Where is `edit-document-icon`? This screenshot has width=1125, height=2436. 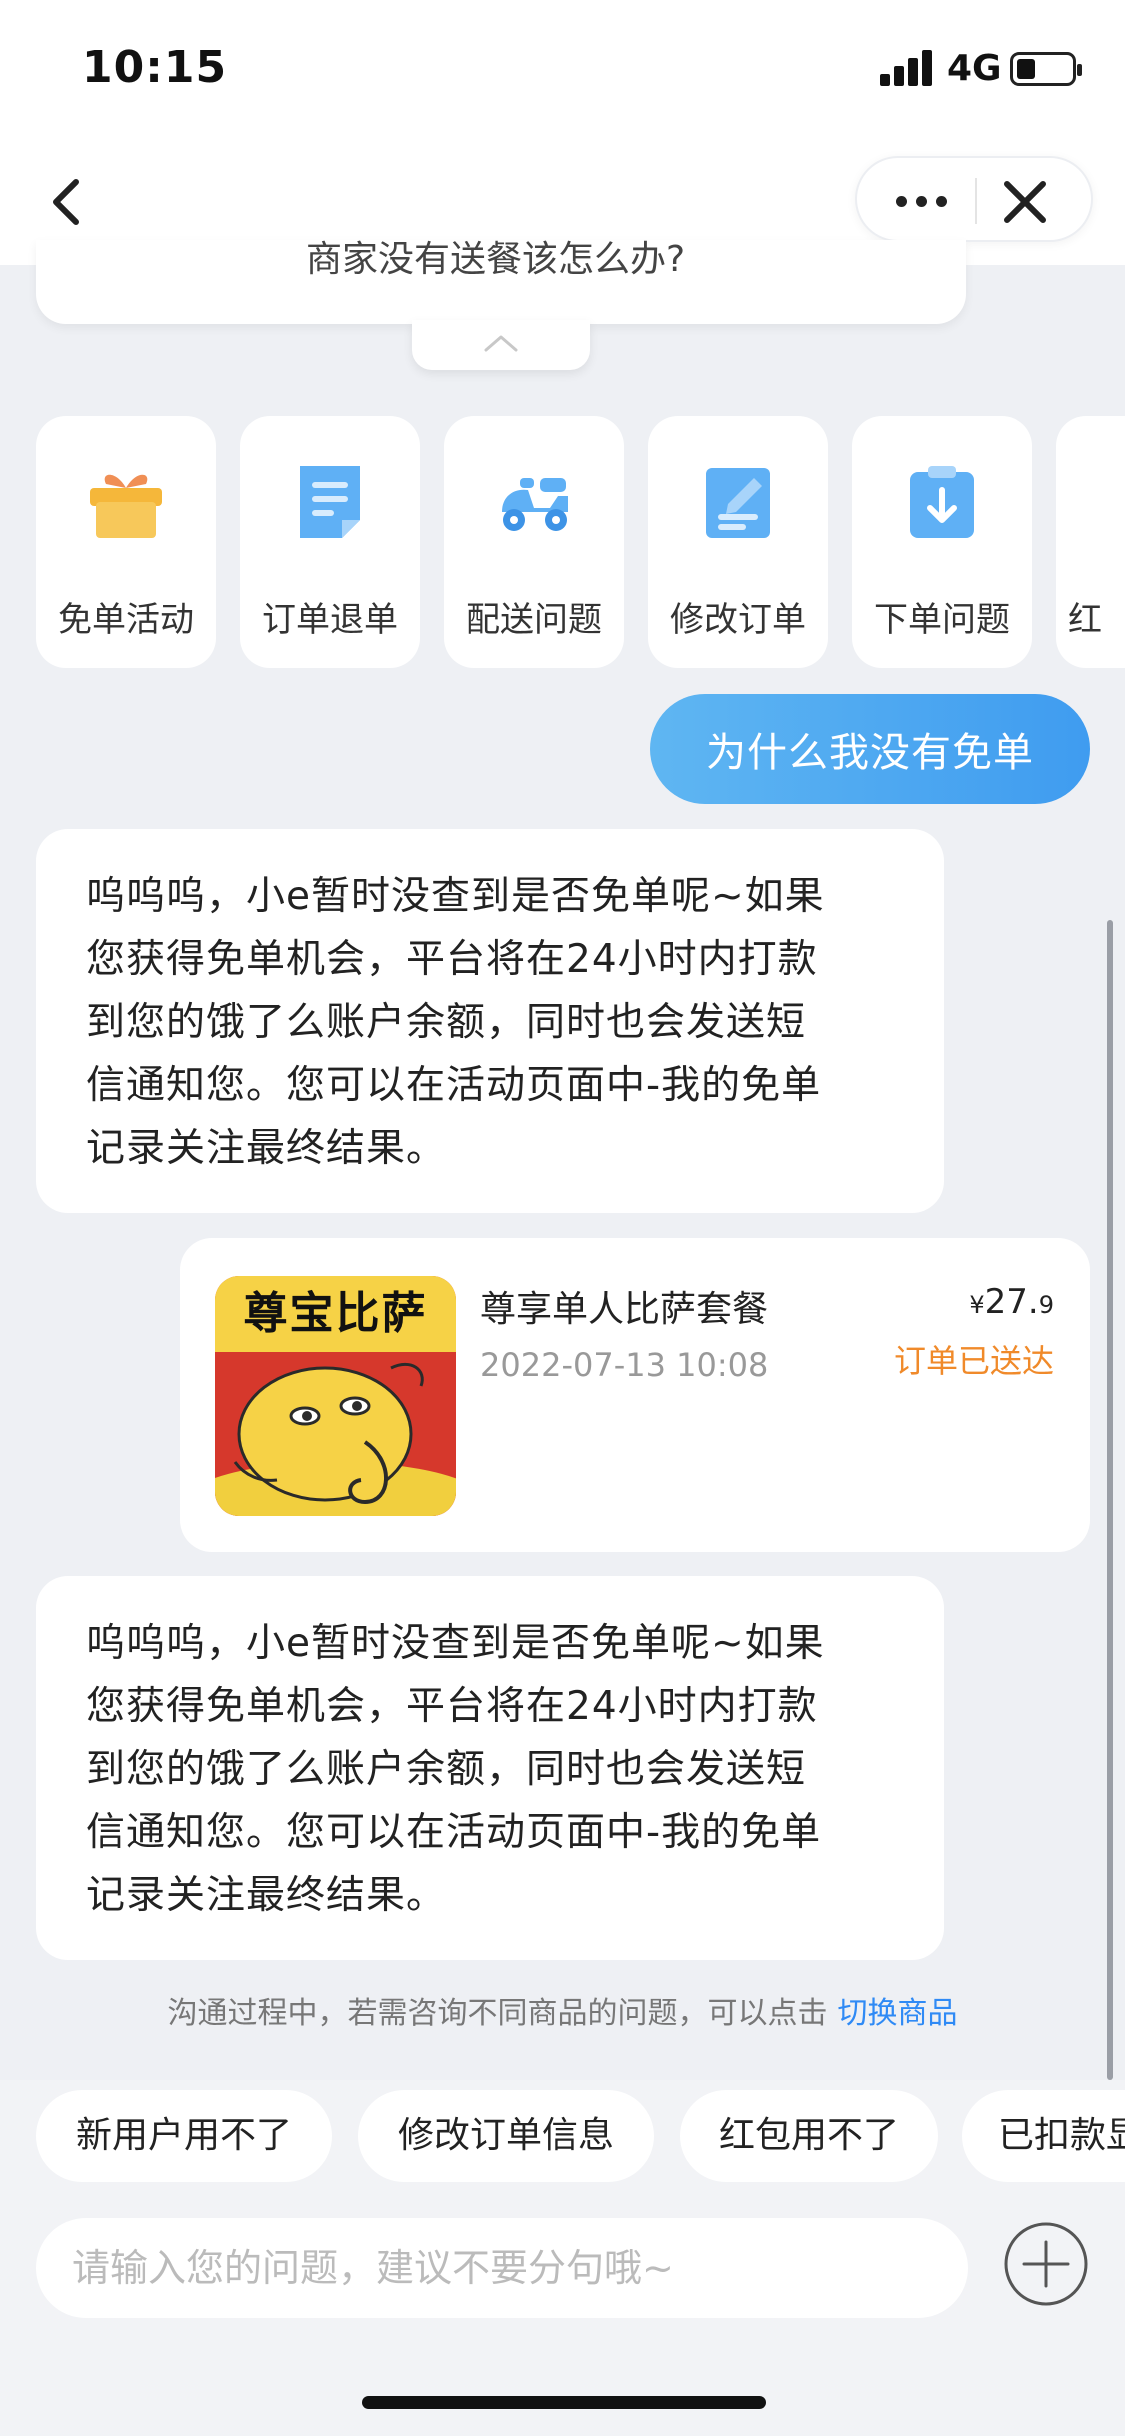
edit-document-icon is located at coordinates (738, 502).